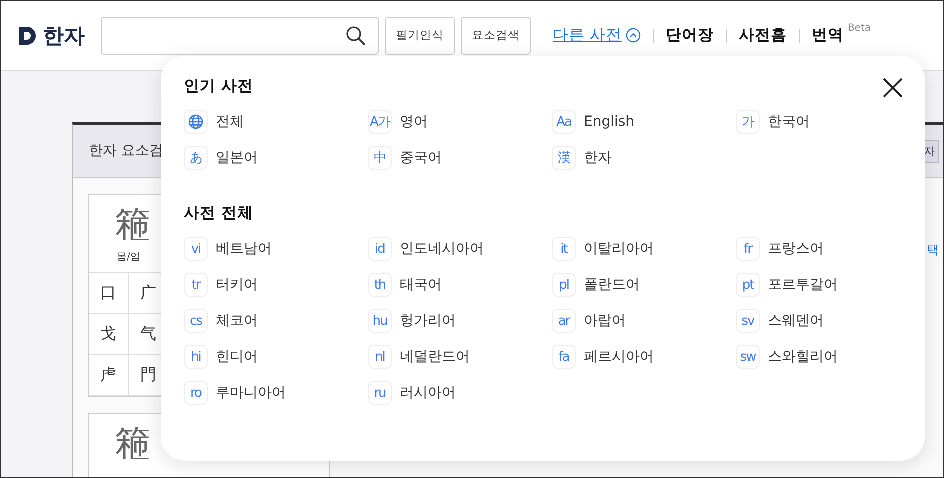 Image resolution: width=944 pixels, height=478 pixels. I want to click on language-code-badge: th, so click(380, 285).